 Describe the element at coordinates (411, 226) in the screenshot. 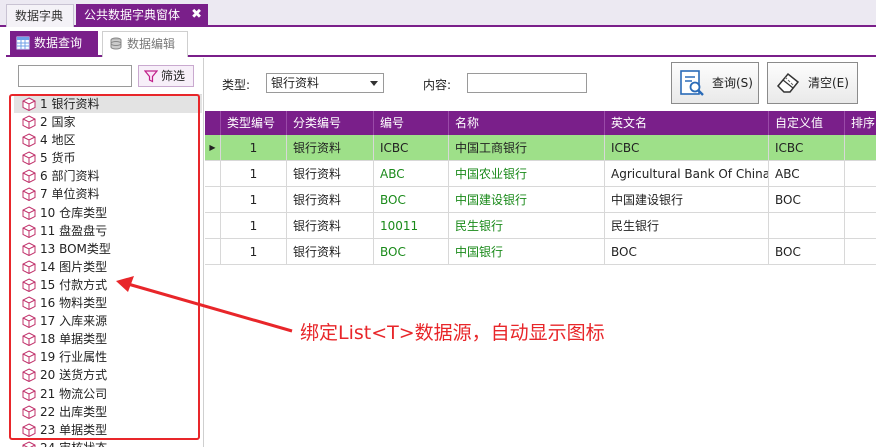

I see `cell-code: 10011` at that location.